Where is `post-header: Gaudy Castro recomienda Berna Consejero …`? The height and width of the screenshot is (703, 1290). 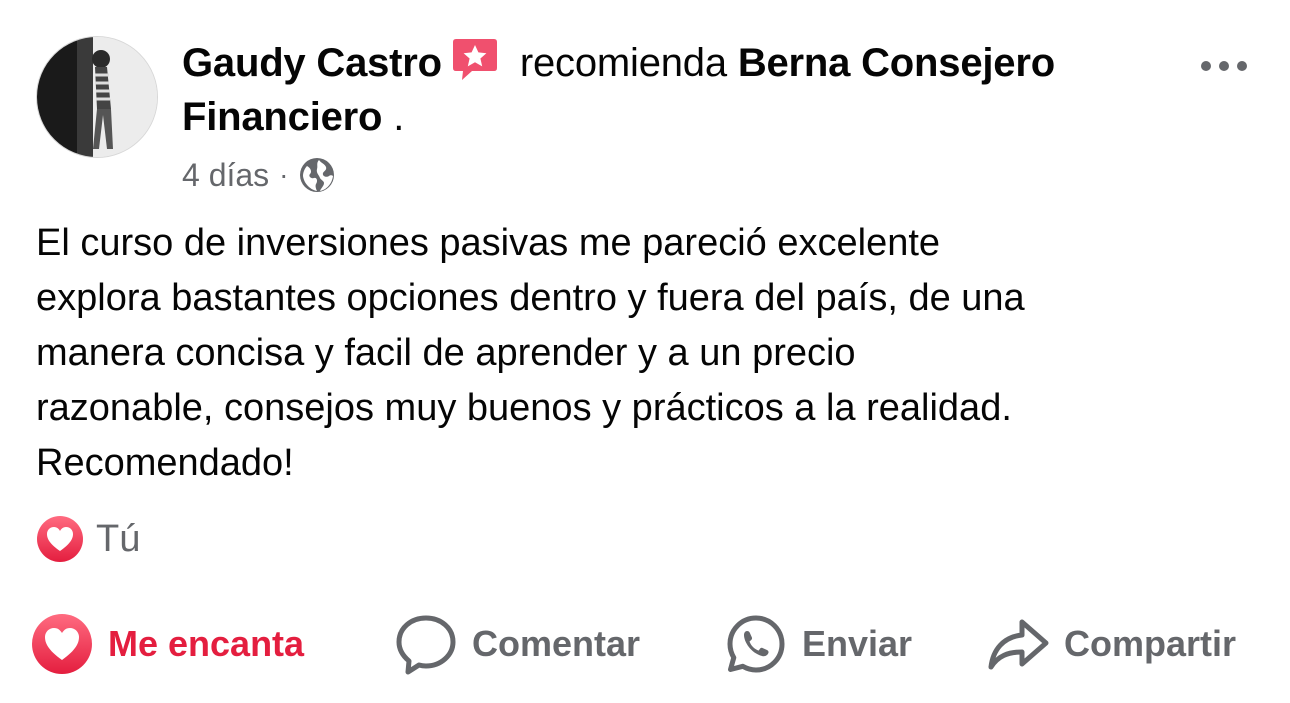 post-header: Gaudy Castro recomienda Berna Consejero … is located at coordinates (687, 89).